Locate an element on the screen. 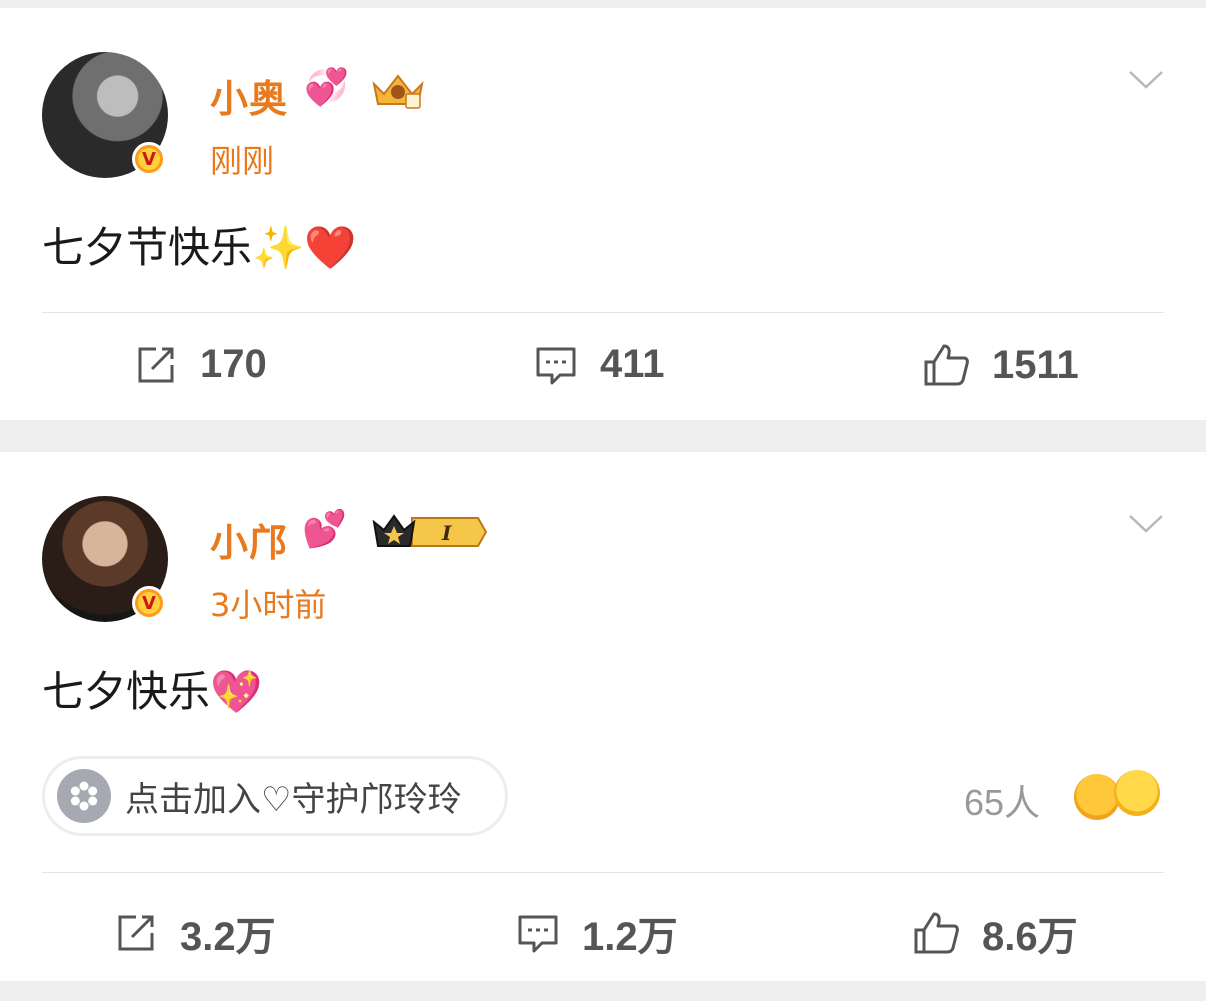  post-text: 七夕快乐 is located at coordinates (126, 691).